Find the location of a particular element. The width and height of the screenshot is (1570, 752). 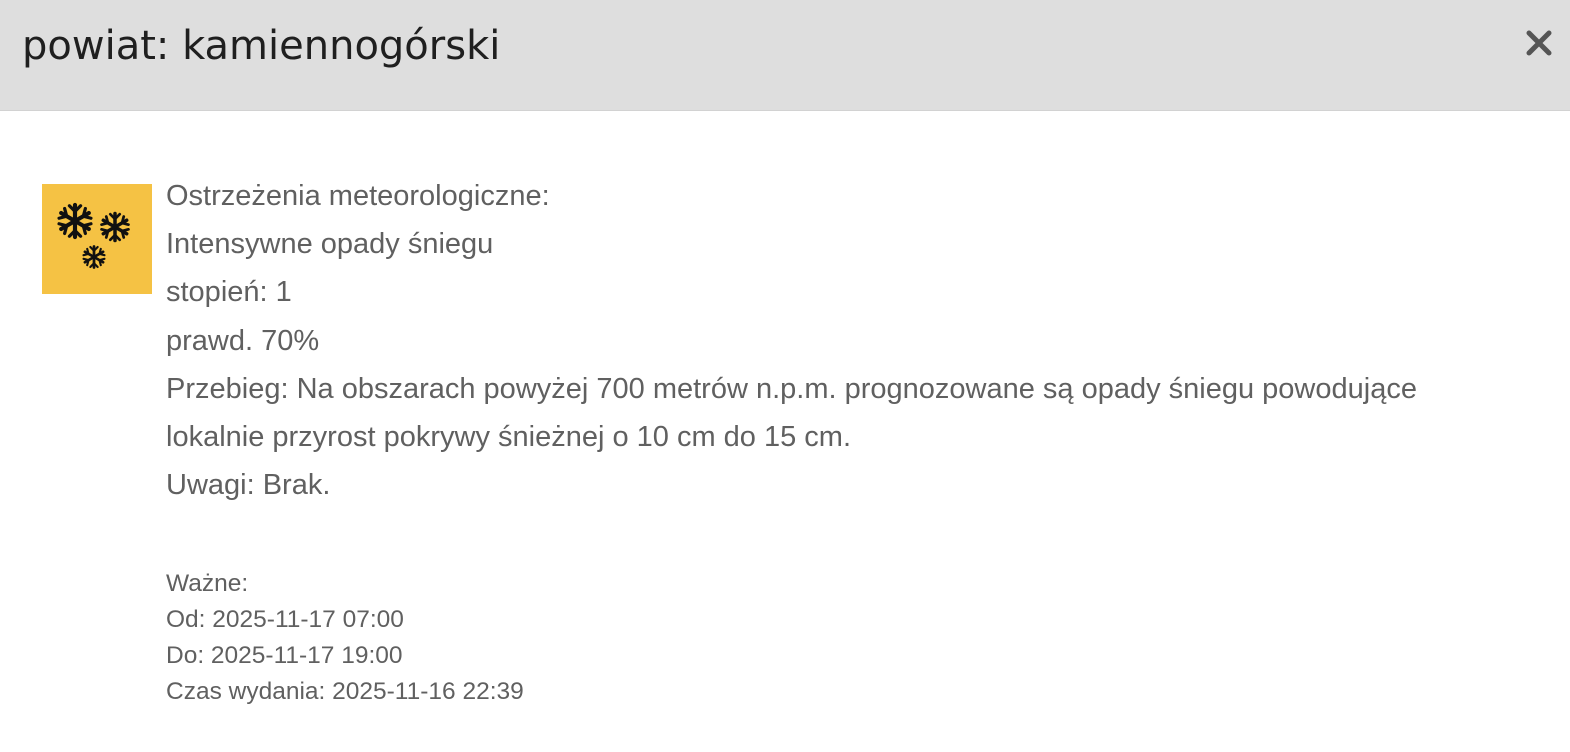

dialog-header: powiat: kamiennogórski is located at coordinates (785, 55).